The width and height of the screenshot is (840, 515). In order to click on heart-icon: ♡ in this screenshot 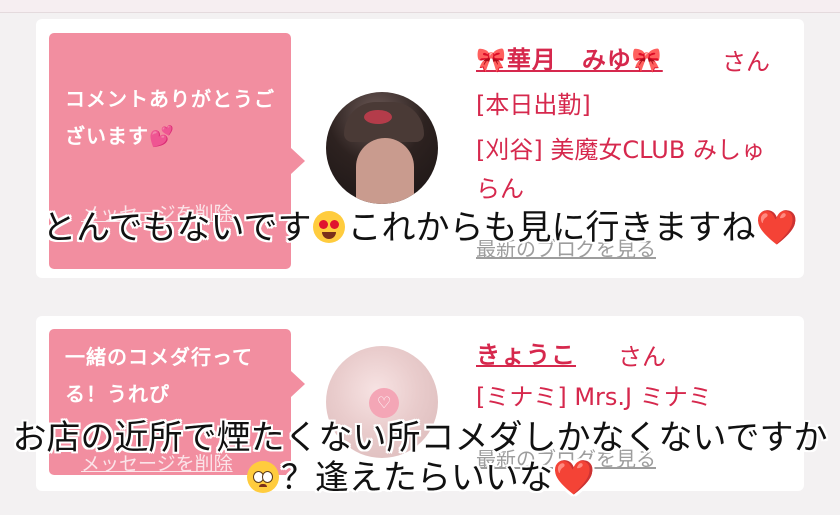, I will do `click(384, 403)`.